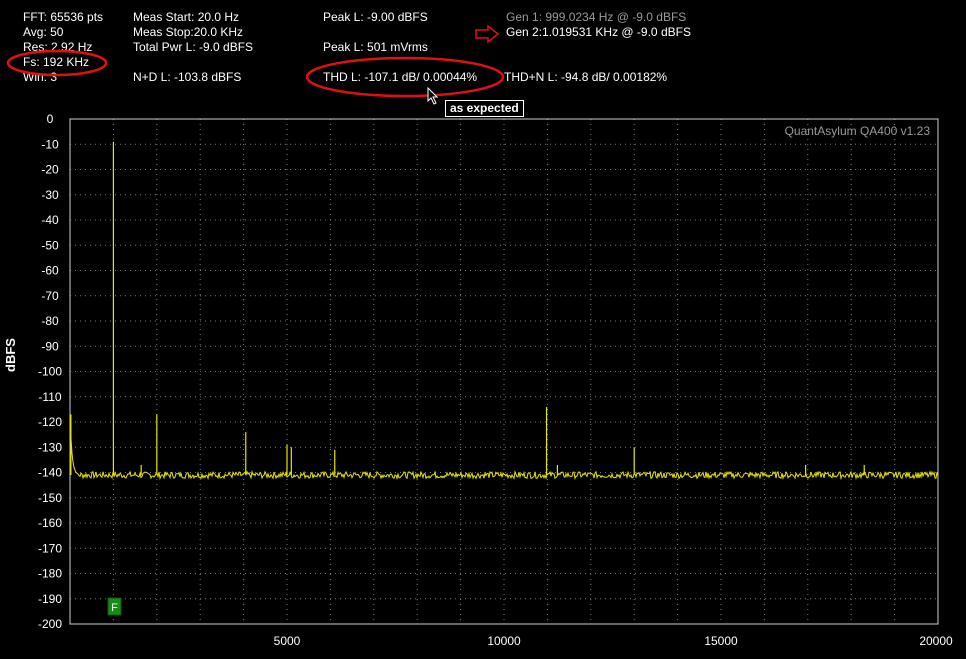  Describe the element at coordinates (50, 624) in the screenshot. I see `y-tick-label: -200` at that location.